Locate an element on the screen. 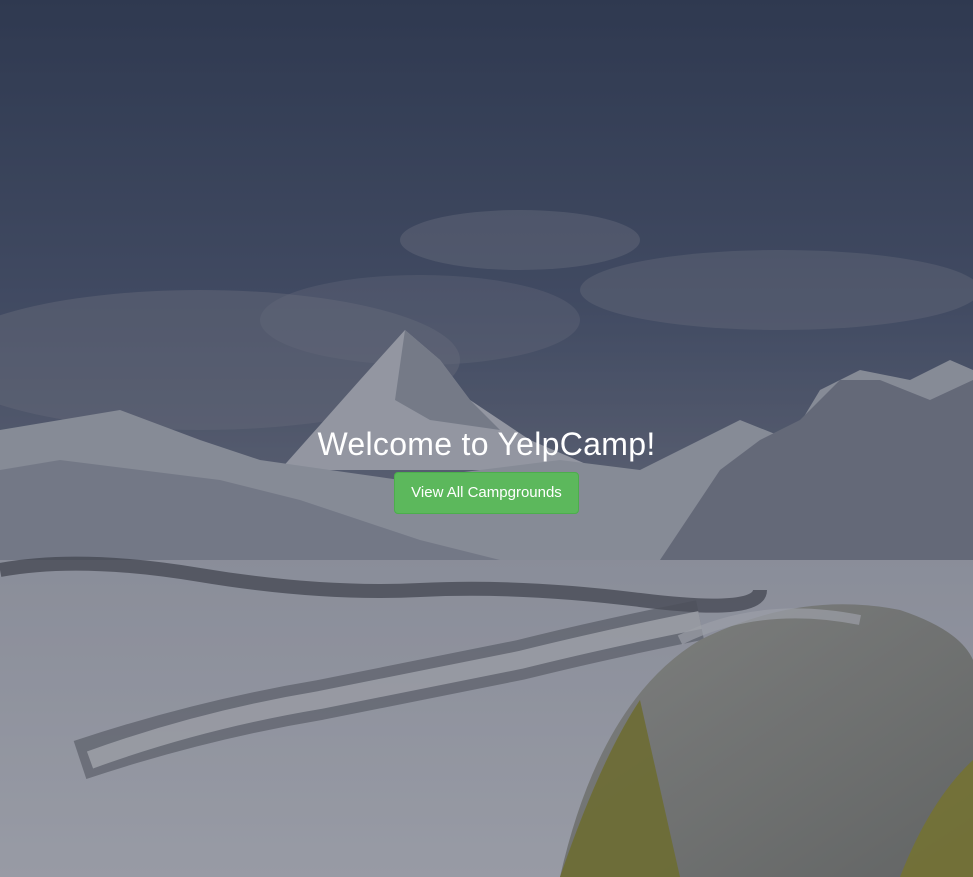  view-all-campgrounds-button: View All Campgrounds is located at coordinates (486, 493).